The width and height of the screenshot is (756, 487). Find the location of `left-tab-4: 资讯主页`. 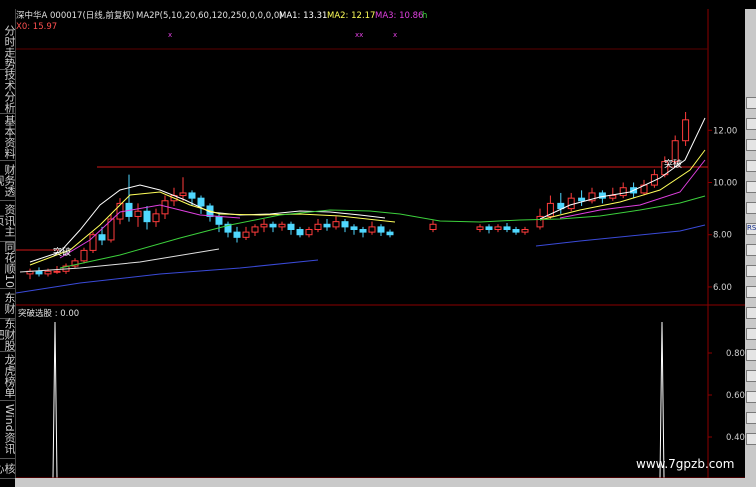

left-tab-4: 资讯主页 is located at coordinates (7, 221).